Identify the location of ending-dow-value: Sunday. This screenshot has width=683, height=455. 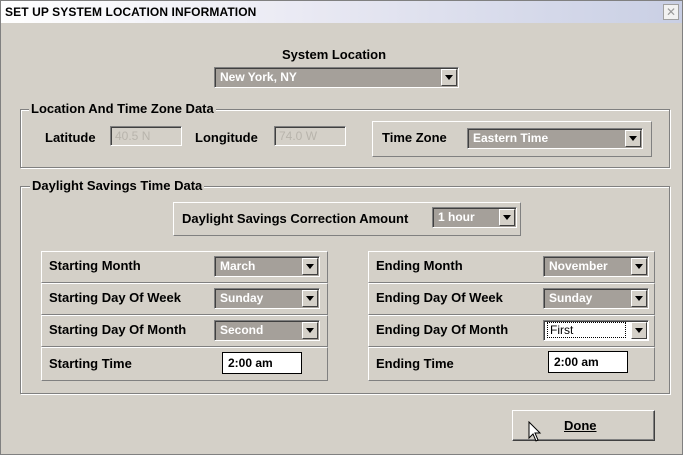
(571, 298).